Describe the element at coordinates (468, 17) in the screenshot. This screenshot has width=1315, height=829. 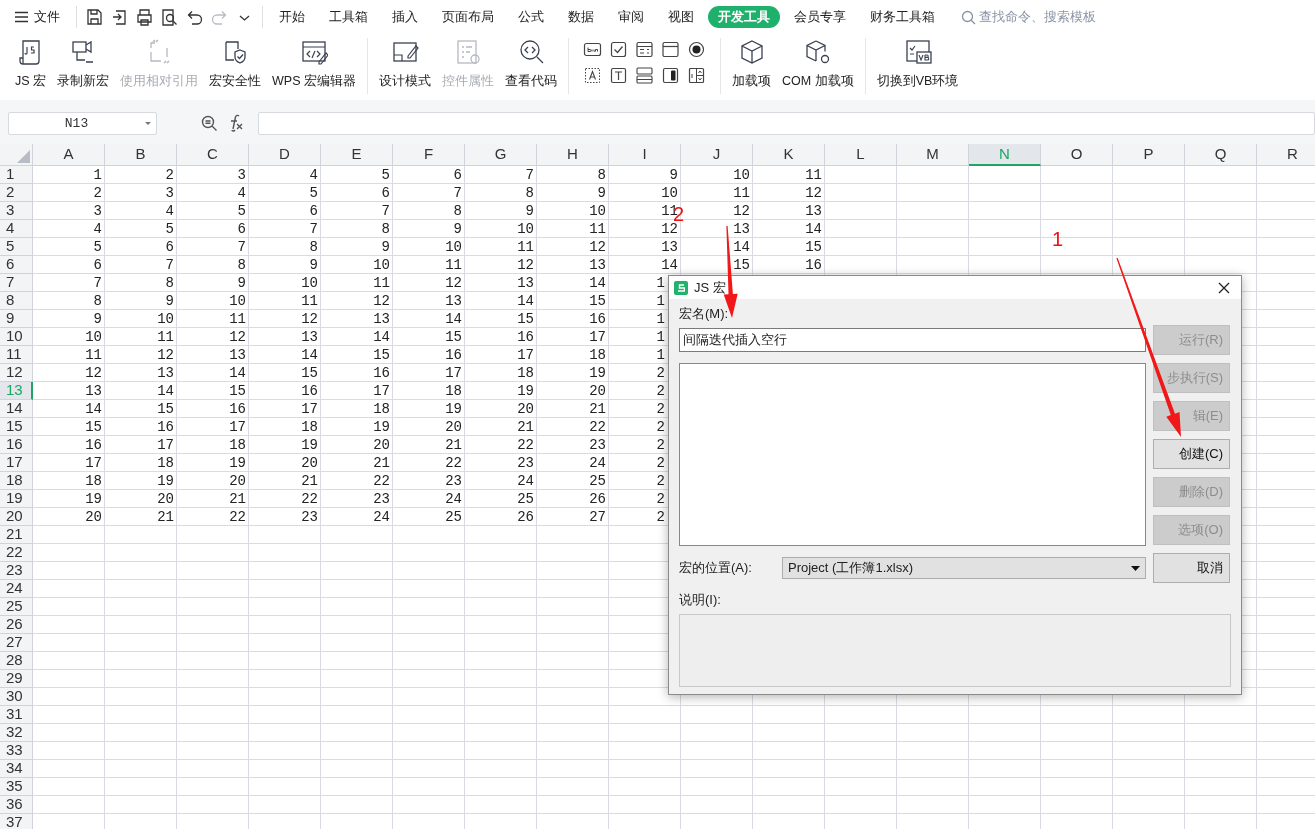
I see `ribbon-tab: 页面布局` at that location.